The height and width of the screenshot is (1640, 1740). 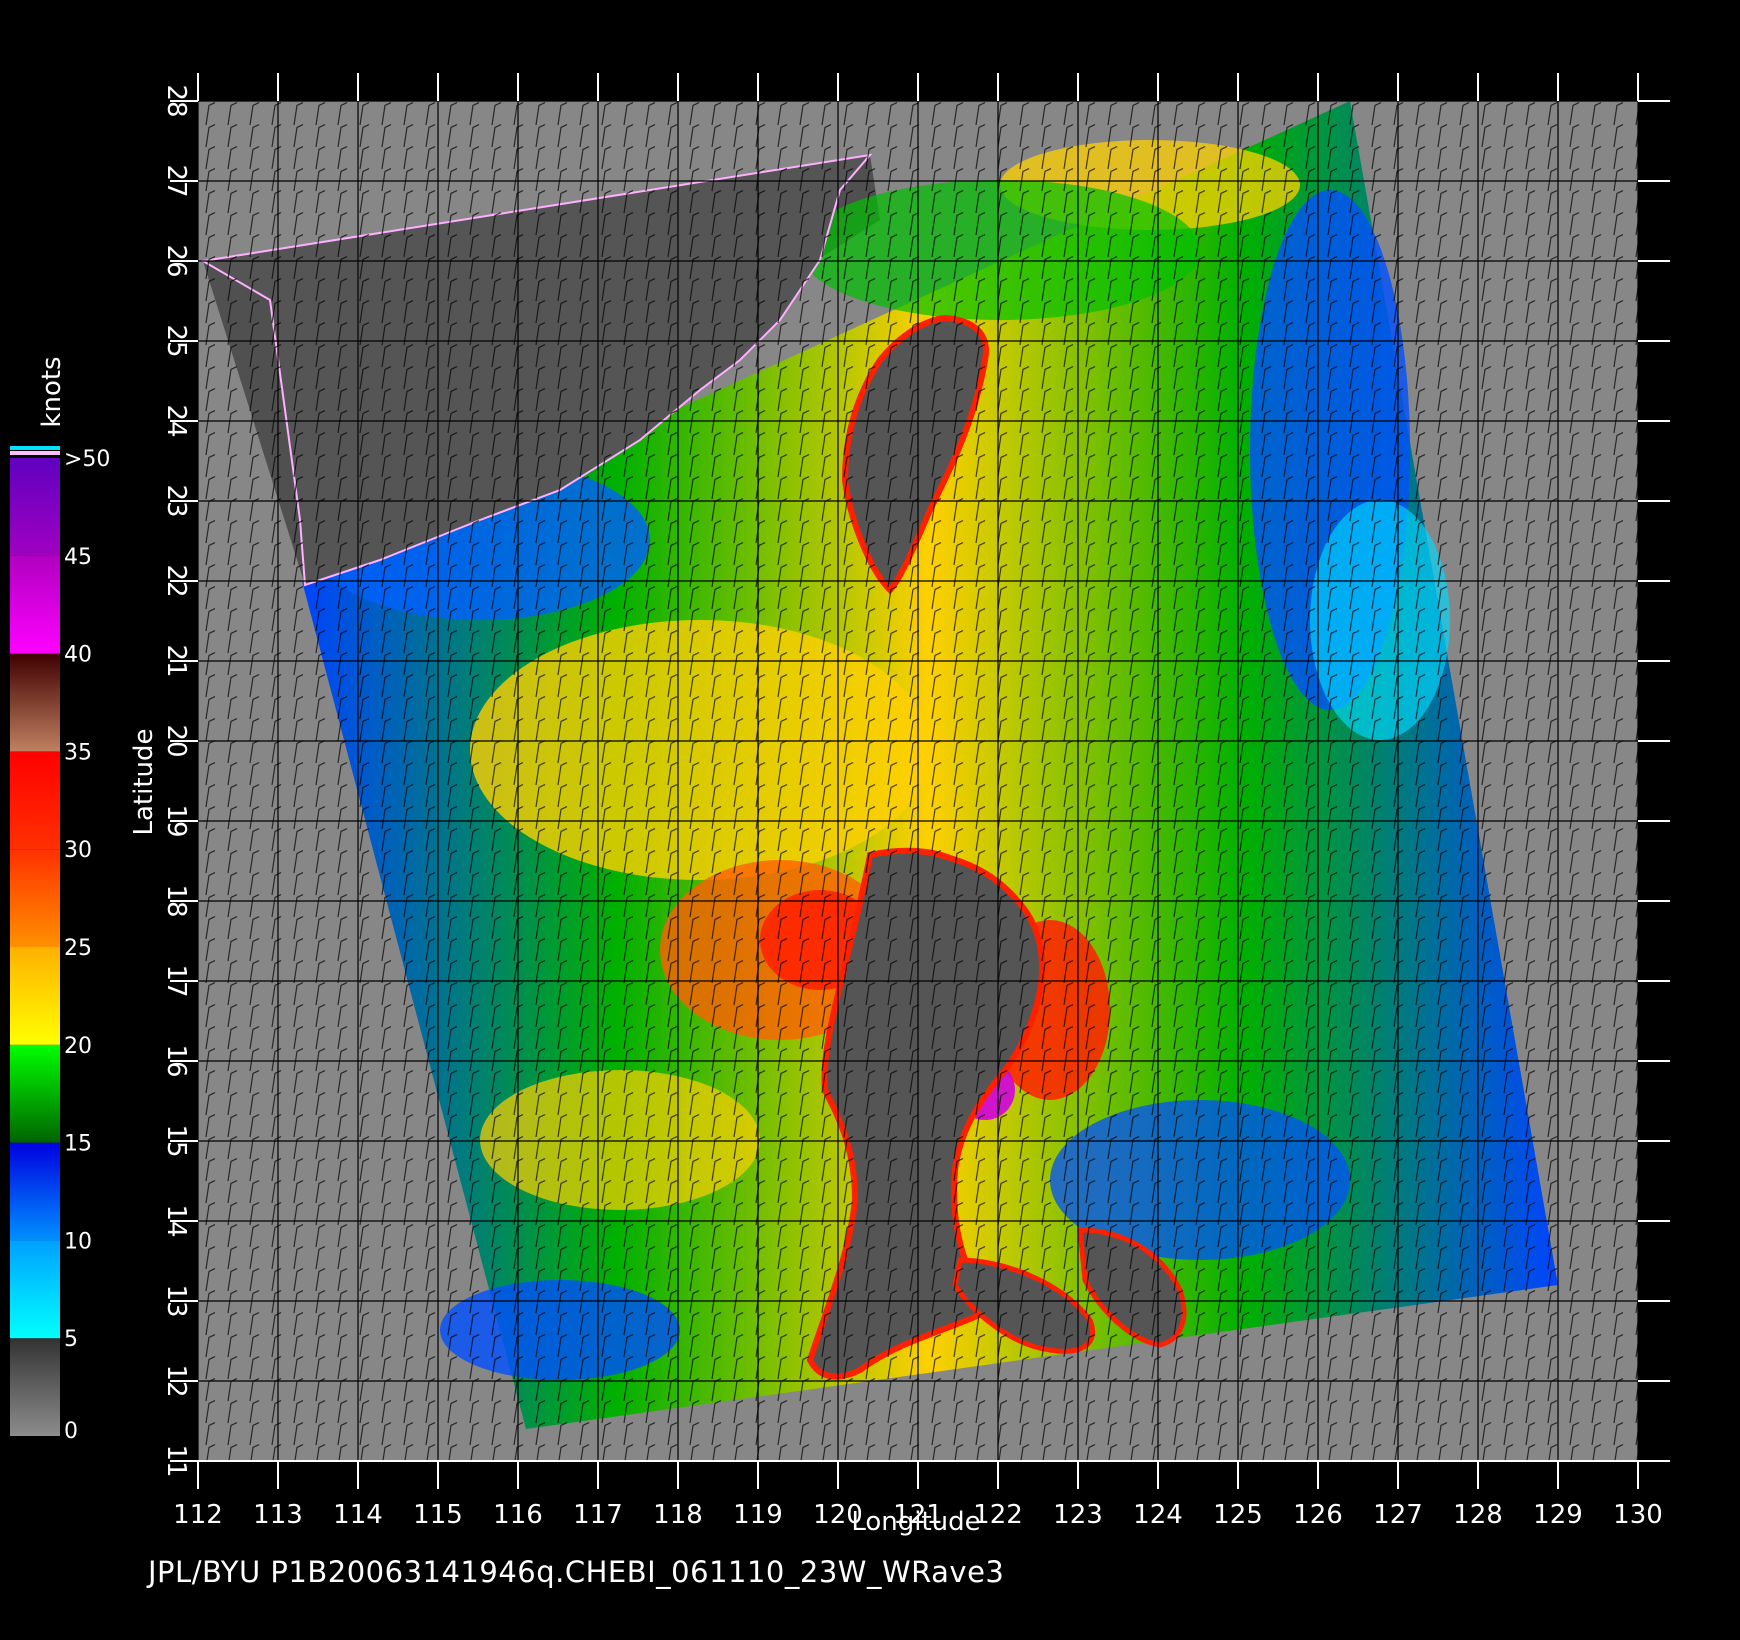 I want to click on colorbar-tick-label: 25, so click(x=78, y=948).